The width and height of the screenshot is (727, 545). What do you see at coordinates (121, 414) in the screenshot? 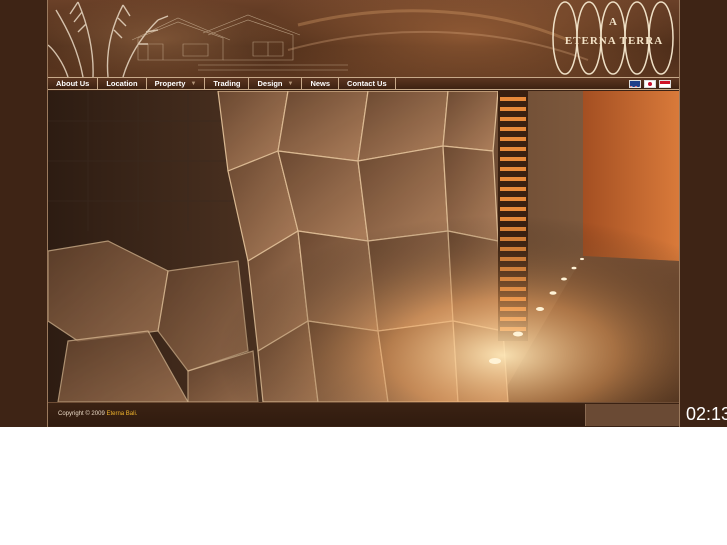
I see `footer-brand-link: Eterna Bali.` at bounding box center [121, 414].